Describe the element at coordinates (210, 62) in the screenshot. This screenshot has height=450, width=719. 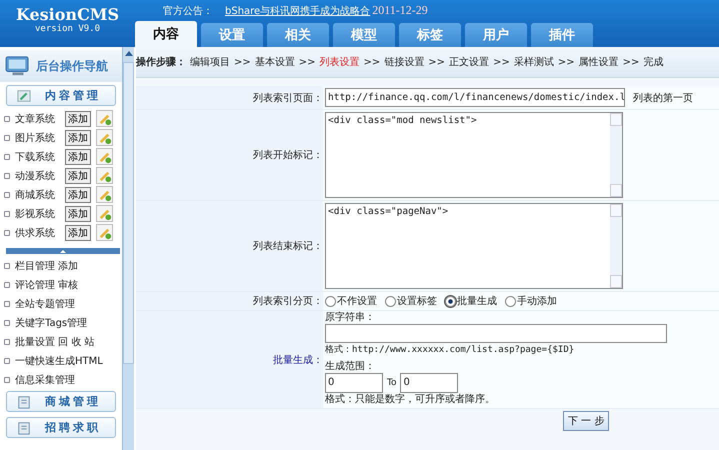
I see `step-item: 编辑项目` at that location.